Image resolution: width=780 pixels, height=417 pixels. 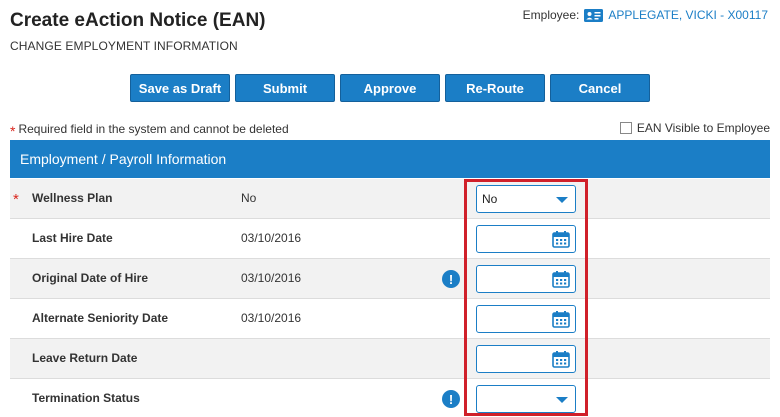 What do you see at coordinates (551, 15) in the screenshot?
I see `employee-label: Employee:` at bounding box center [551, 15].